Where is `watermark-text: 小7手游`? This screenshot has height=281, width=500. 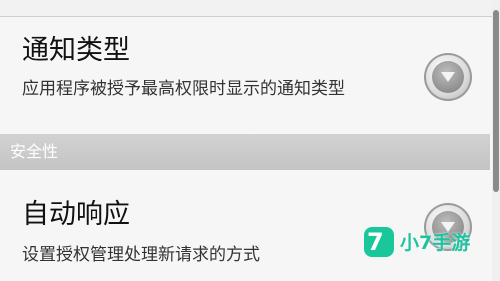 watermark-text: 小7手游 is located at coordinates (435, 243).